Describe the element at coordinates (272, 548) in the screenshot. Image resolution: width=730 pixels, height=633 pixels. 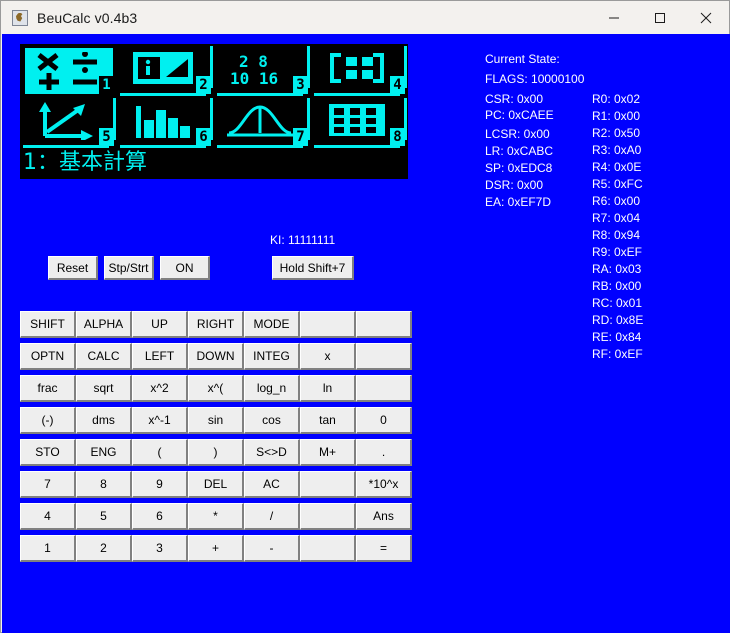
I see `key-: -` at that location.